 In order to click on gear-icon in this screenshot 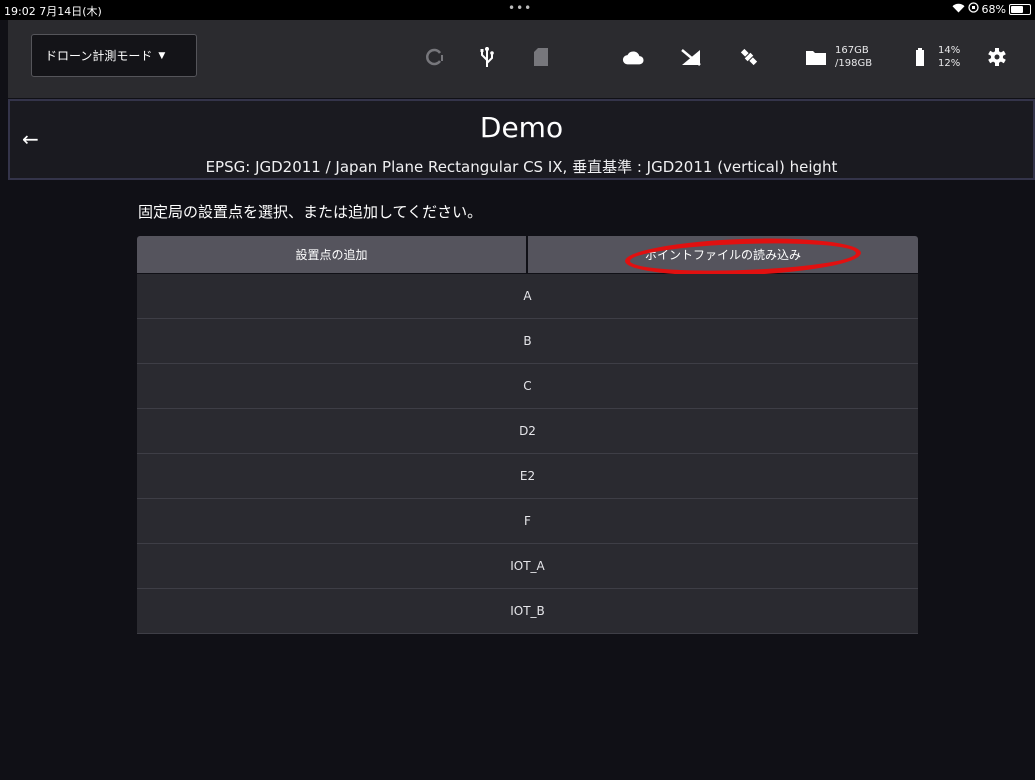, I will do `click(997, 57)`.